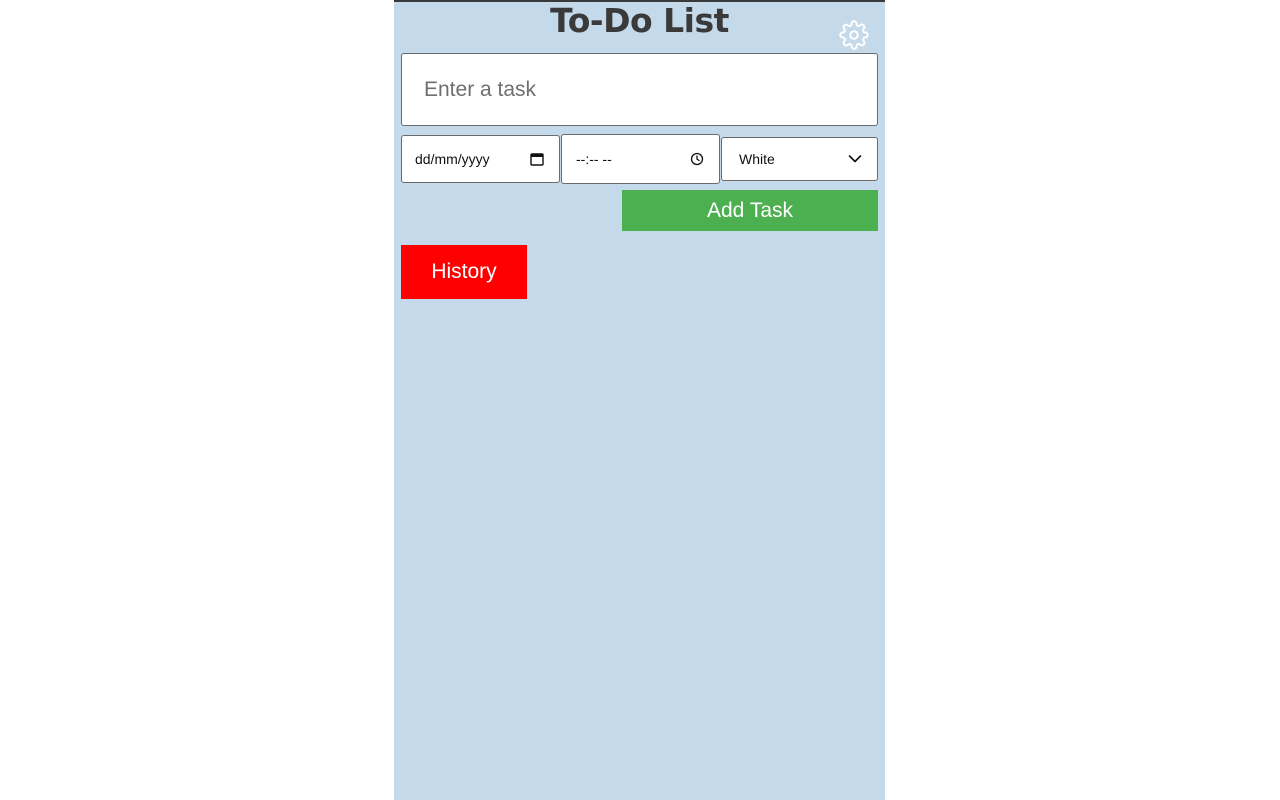 The width and height of the screenshot is (1280, 800). What do you see at coordinates (639, 20) in the screenshot?
I see `page-title: To-Do List` at bounding box center [639, 20].